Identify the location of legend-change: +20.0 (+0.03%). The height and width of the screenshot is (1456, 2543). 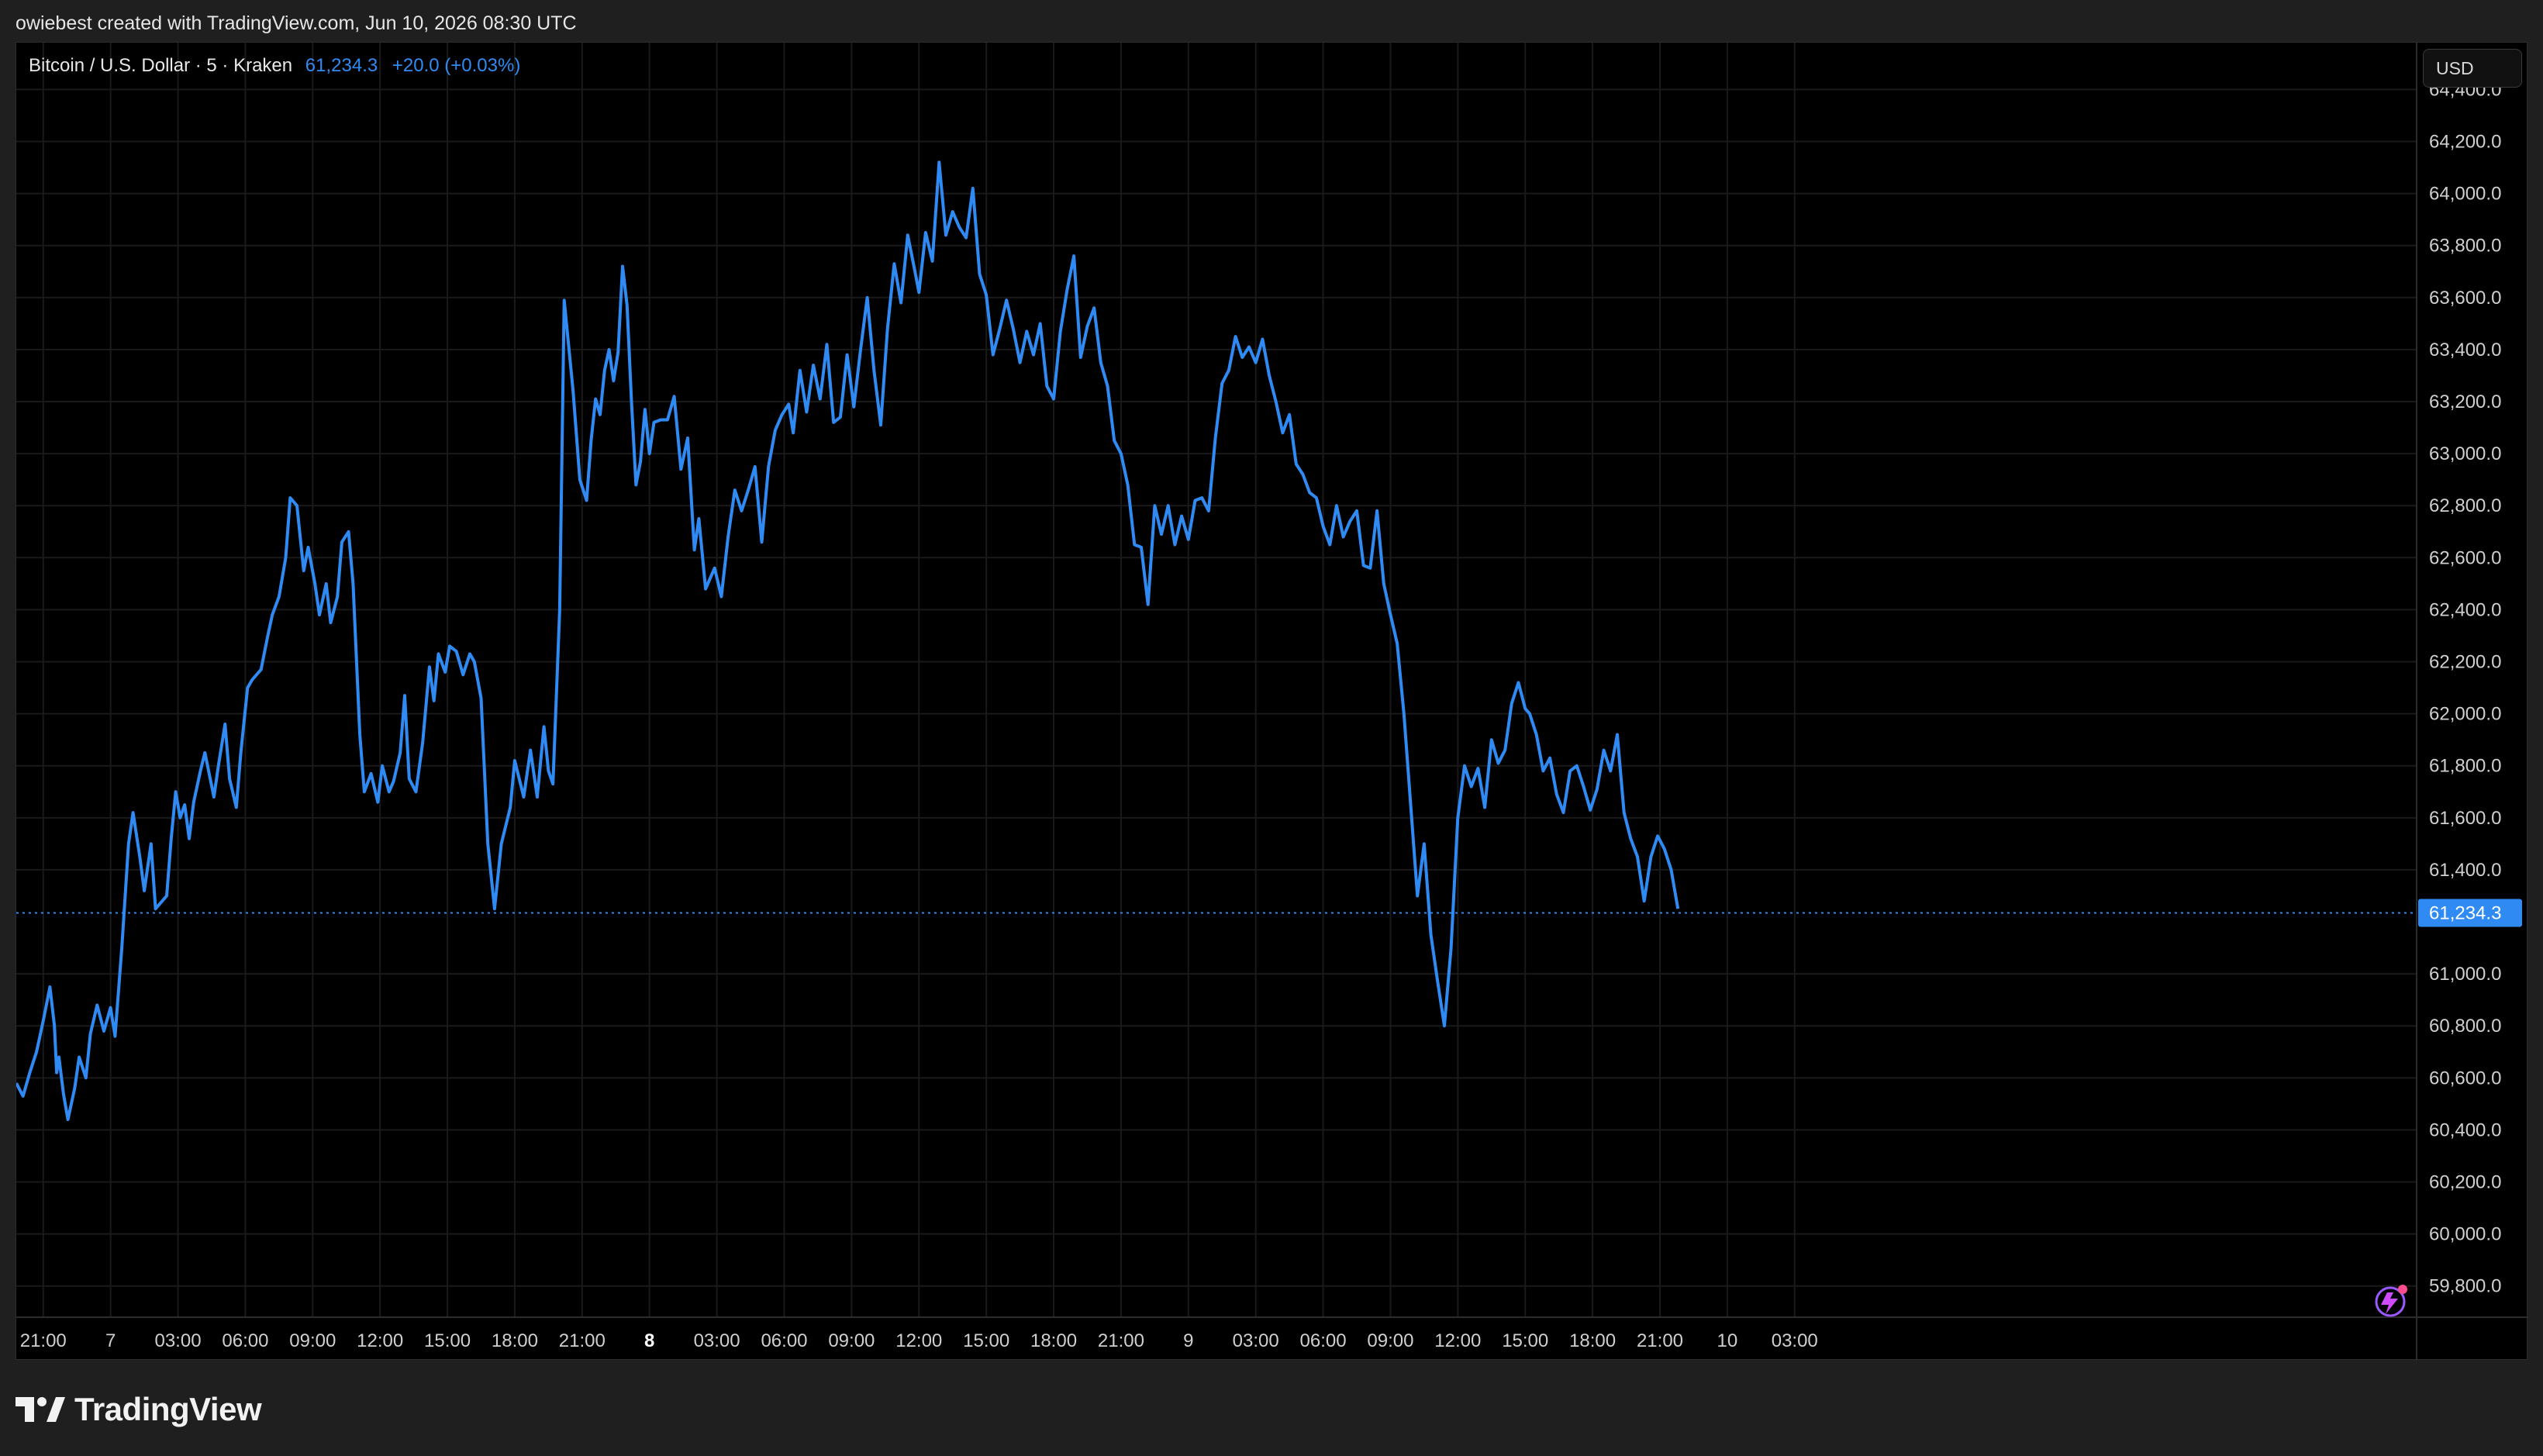
(456, 65).